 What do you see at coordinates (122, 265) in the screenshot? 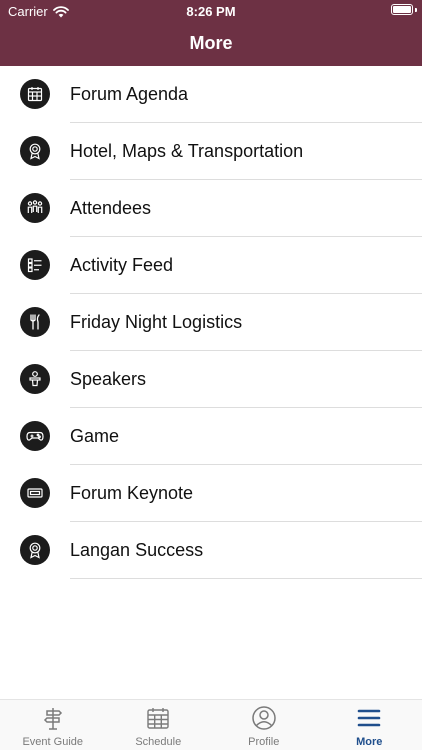
I see `menu-item-label: Activity Feed` at bounding box center [122, 265].